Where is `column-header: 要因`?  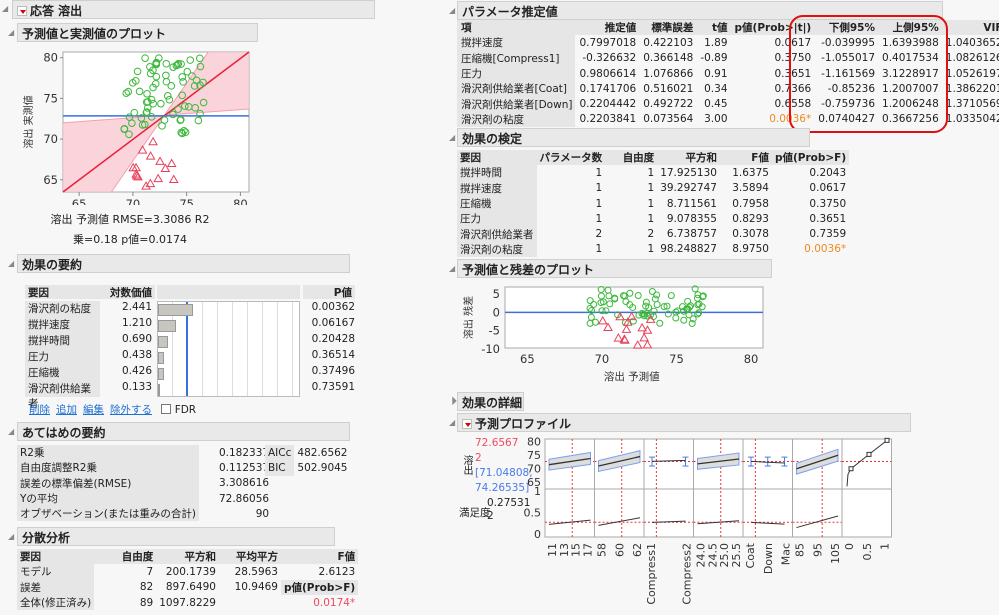
column-header: 要因 is located at coordinates (56, 557).